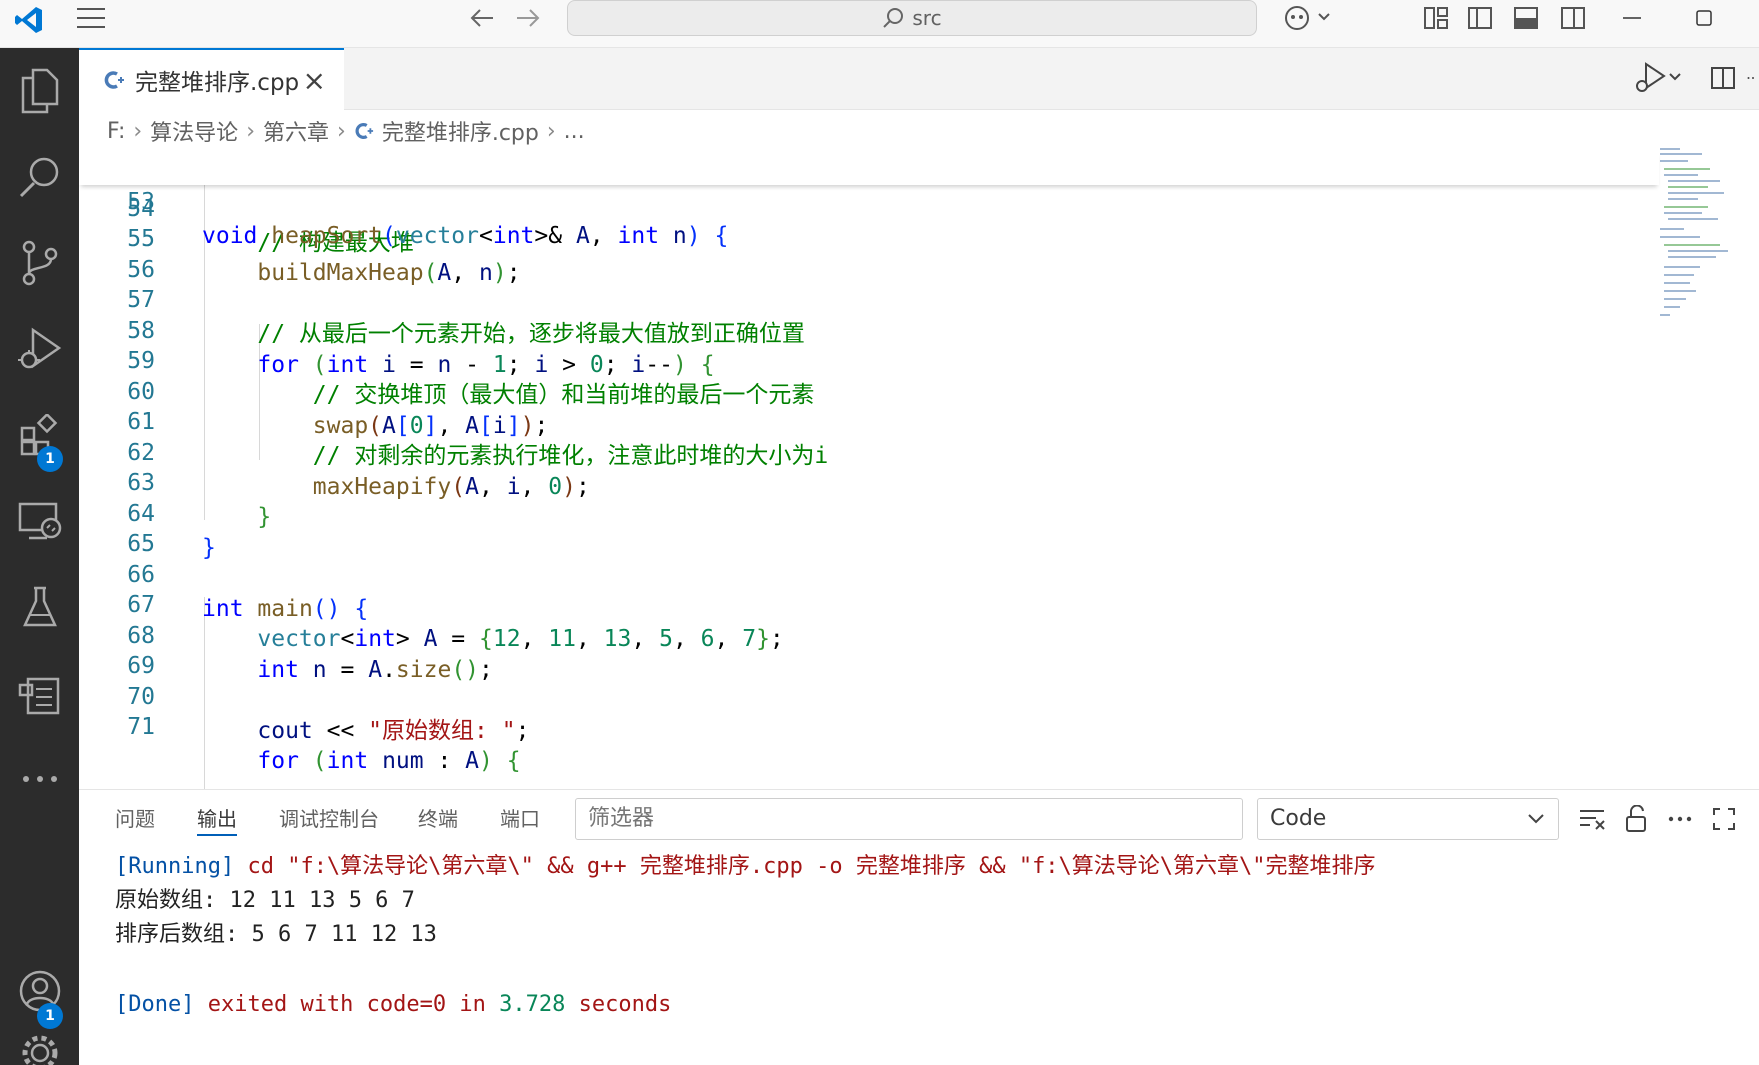  I want to click on toggle-secondary-sidebar-icon, so click(1573, 18).